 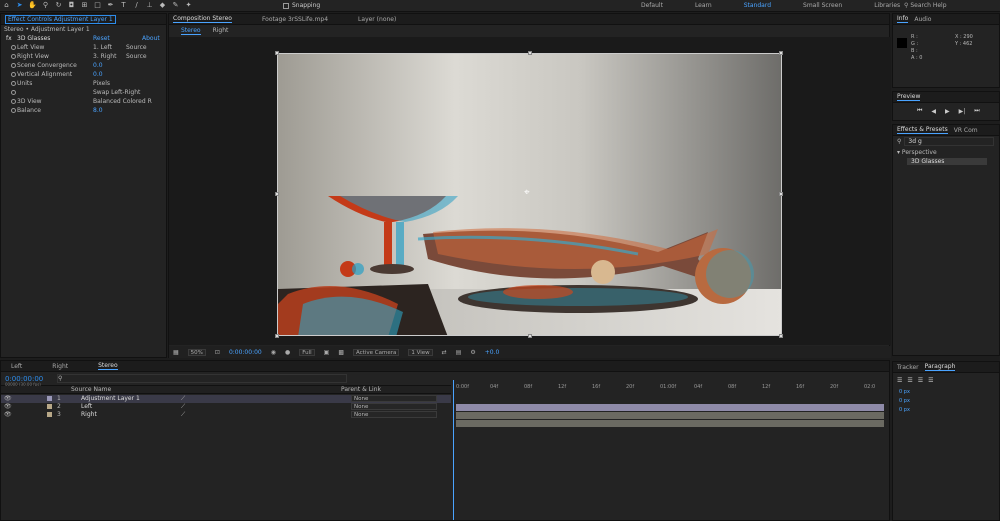 What do you see at coordinates (196, 352) in the screenshot?
I see `zoom-dropdown: 50%` at bounding box center [196, 352].